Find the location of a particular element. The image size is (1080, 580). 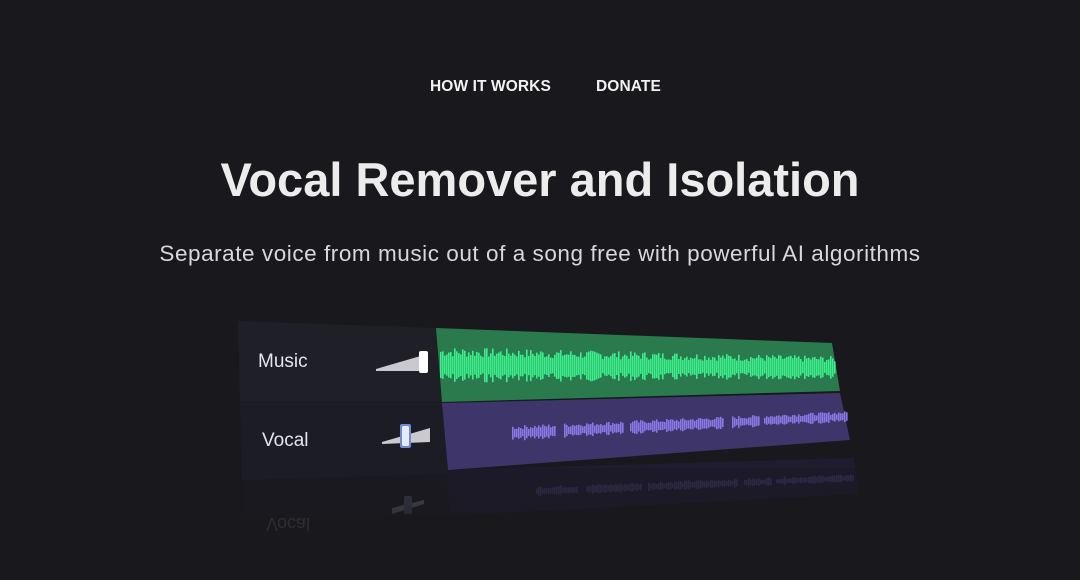

page-title: Vocal Remover and Isolation is located at coordinates (540, 179).